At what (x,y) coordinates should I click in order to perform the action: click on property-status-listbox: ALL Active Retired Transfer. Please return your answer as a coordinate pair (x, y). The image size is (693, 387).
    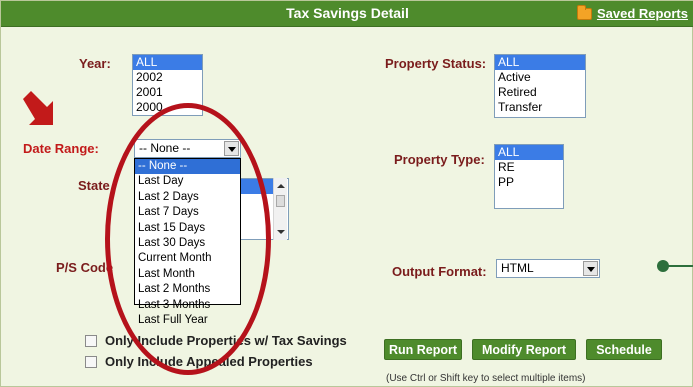
    Looking at the image, I should click on (540, 86).